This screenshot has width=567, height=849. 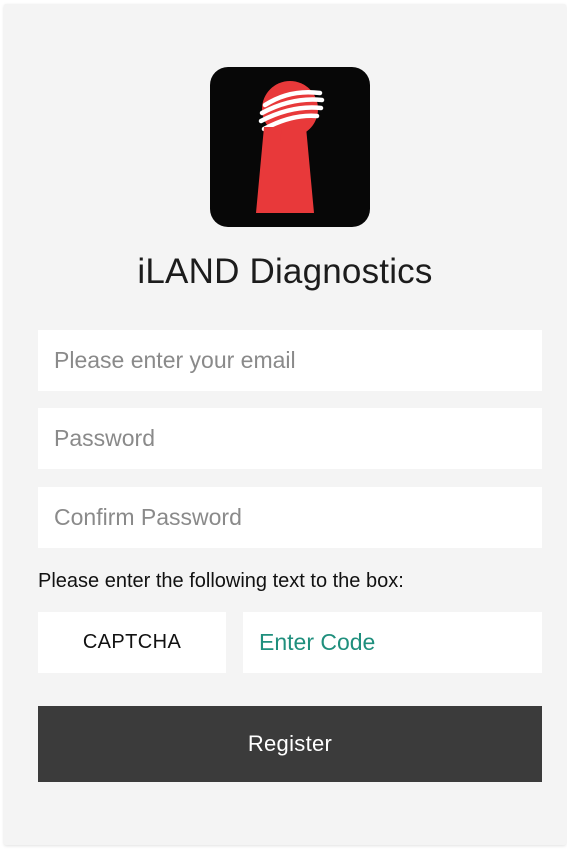 I want to click on captcha-text: CAPTCHA, so click(x=132, y=642).